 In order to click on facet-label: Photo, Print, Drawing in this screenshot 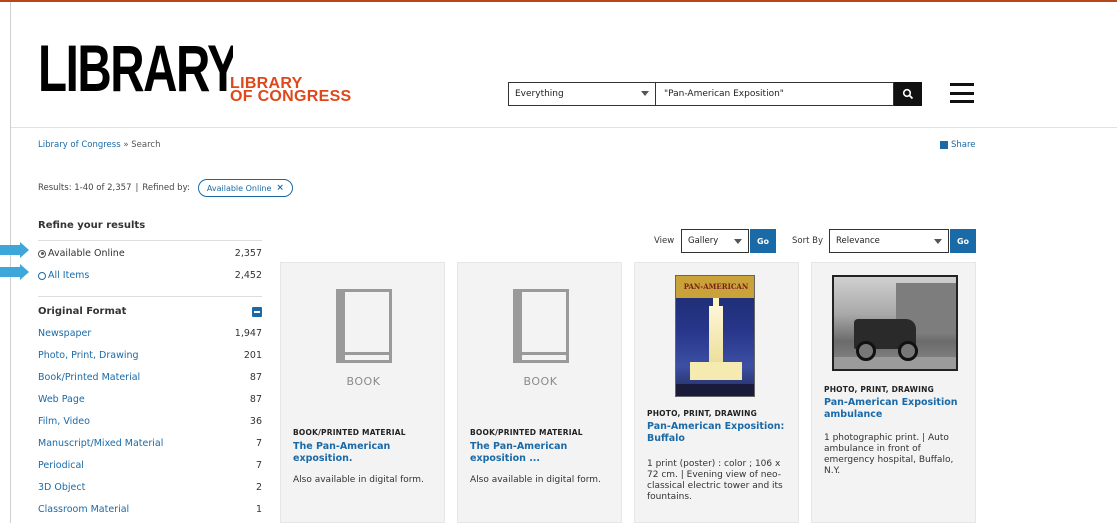, I will do `click(88, 355)`.